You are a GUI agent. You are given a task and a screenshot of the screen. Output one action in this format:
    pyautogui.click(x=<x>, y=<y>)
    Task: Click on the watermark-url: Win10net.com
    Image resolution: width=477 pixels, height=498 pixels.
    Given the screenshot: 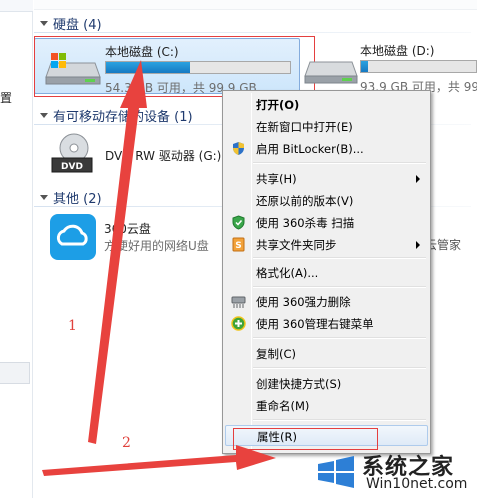 What is the action you would take?
    pyautogui.click(x=417, y=484)
    